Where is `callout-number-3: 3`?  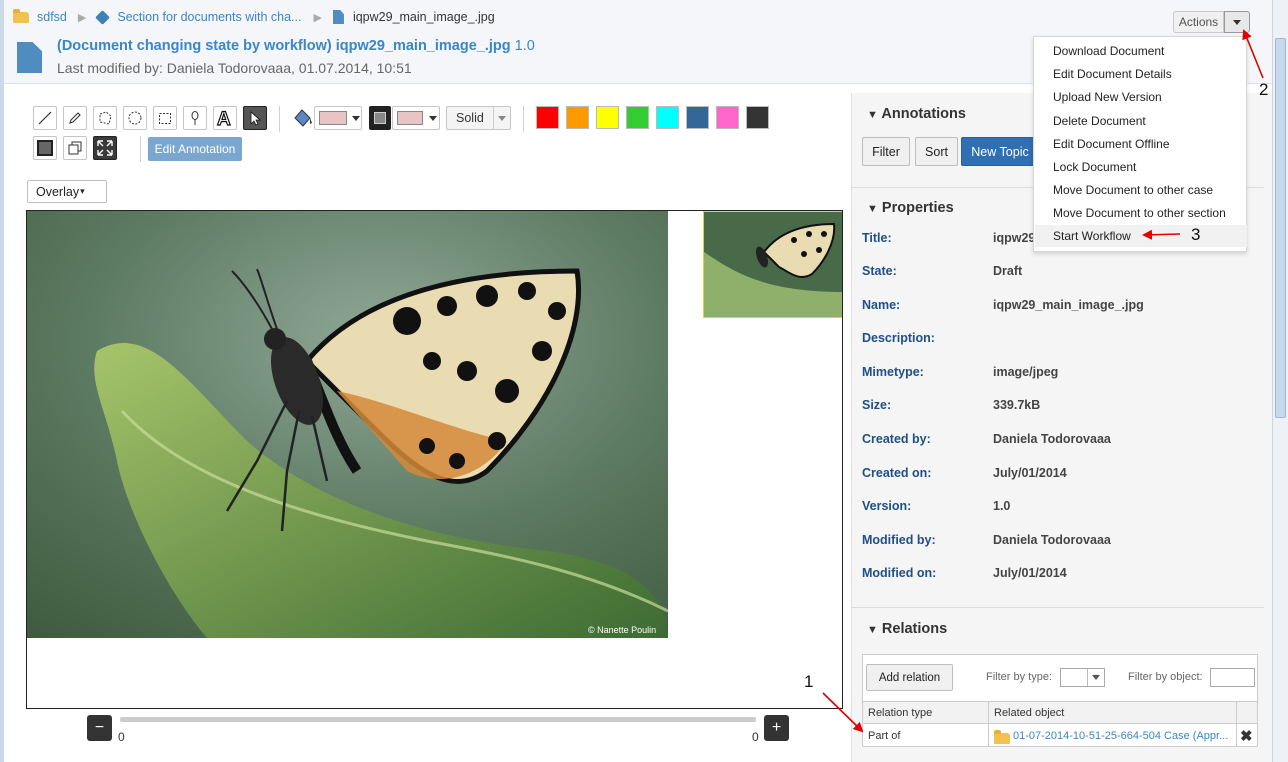
callout-number-3: 3 is located at coordinates (1196, 234).